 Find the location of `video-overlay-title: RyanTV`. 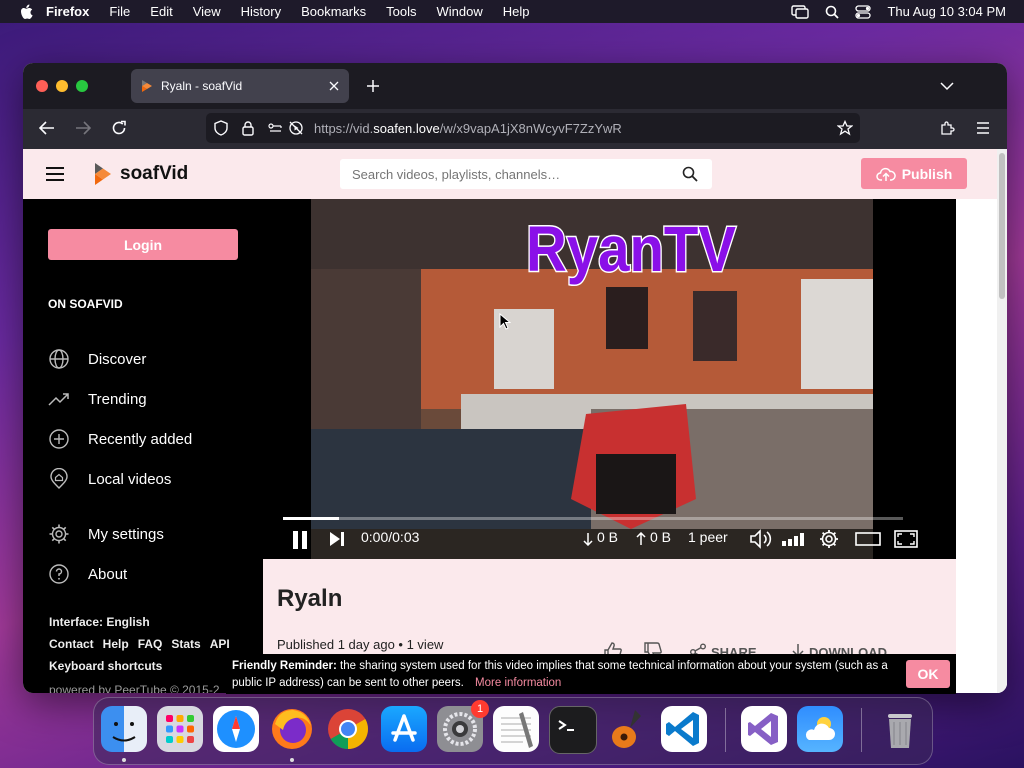

video-overlay-title: RyanTV is located at coordinates (631, 249).